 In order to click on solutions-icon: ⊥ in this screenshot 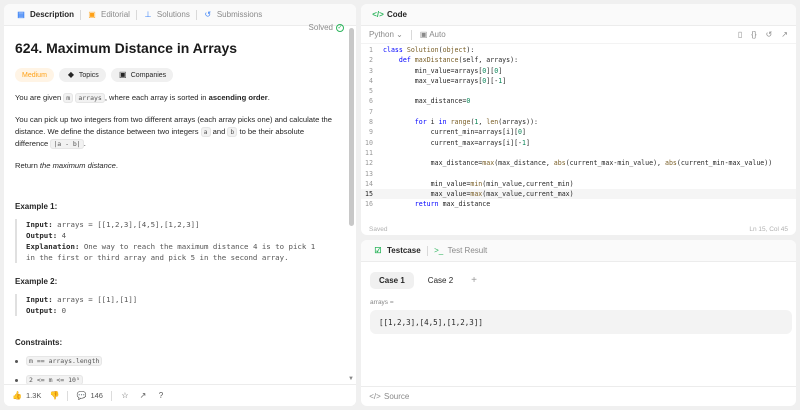, I will do `click(148, 14)`.